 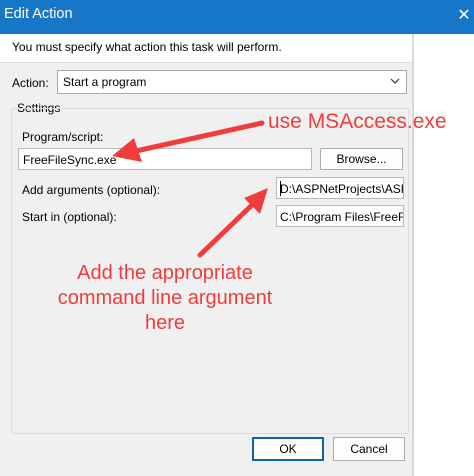 I want to click on arguments-value: D:\ASPNetProjects\ASPFile, so click(x=341, y=189).